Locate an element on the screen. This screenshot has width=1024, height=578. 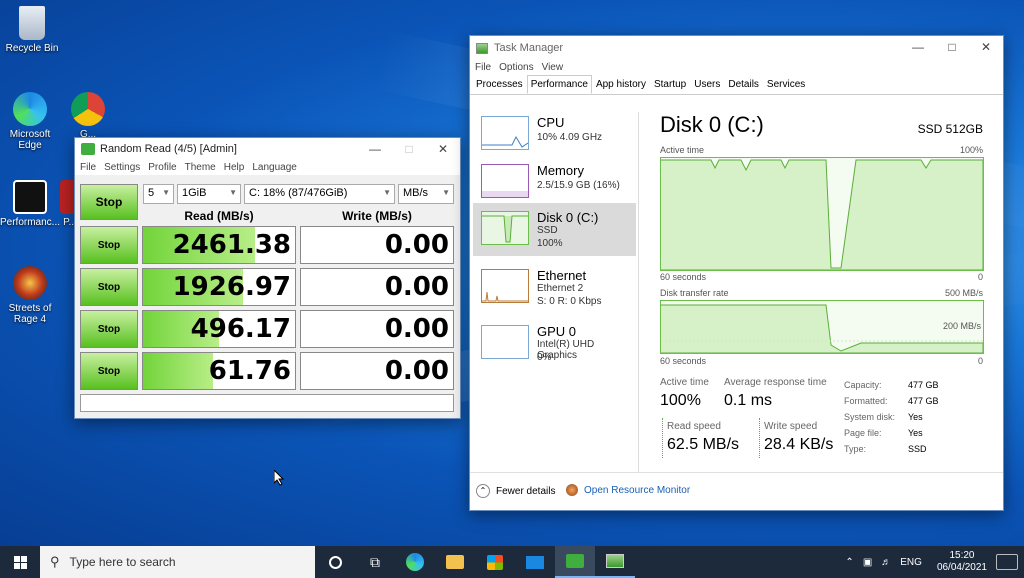
search-box: ⚲ Type here to search is located at coordinates (177, 562).